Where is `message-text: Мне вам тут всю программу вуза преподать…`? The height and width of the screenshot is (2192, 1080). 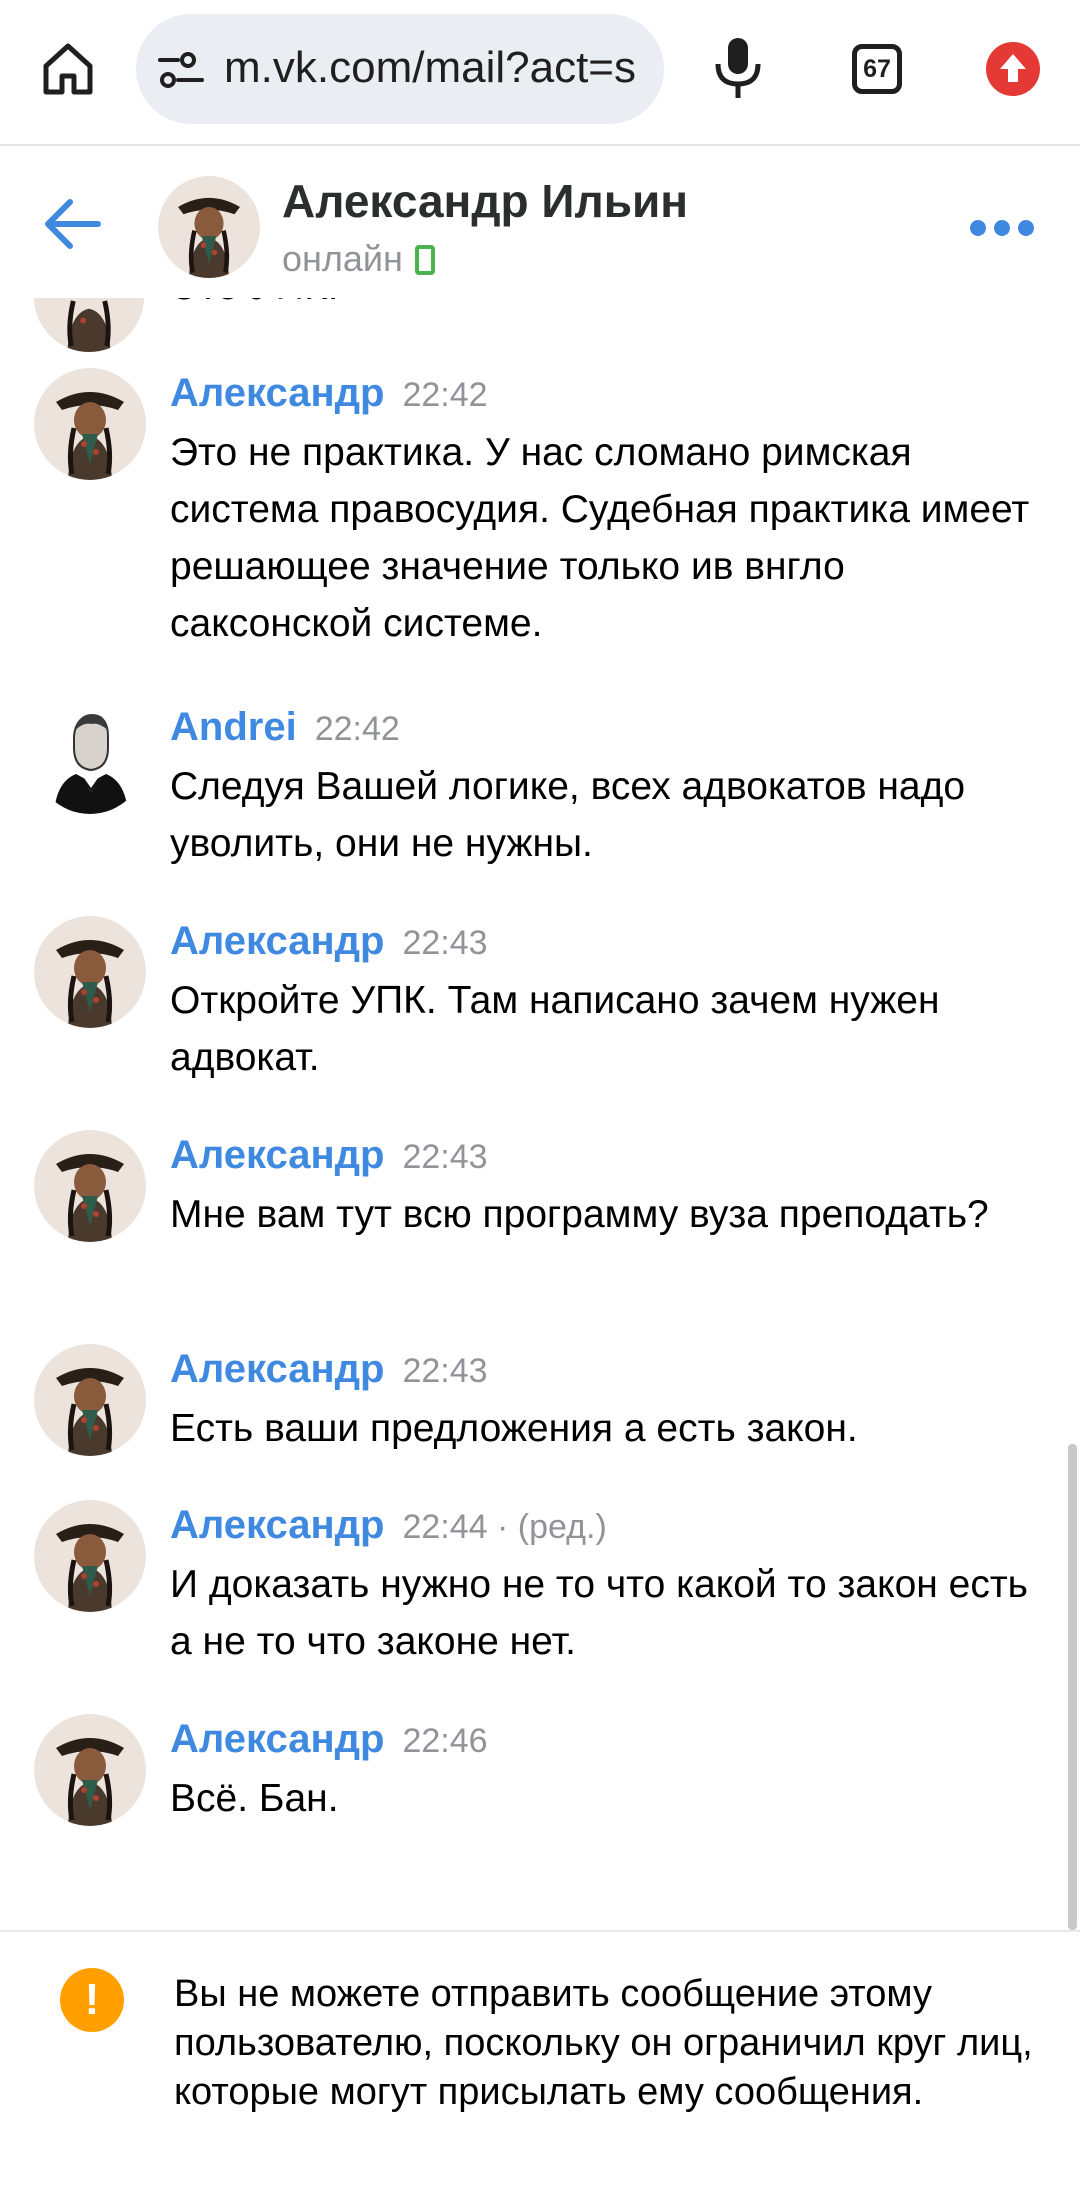
message-text: Мне вам тут всю программу вуза преподать… is located at coordinates (579, 1214).